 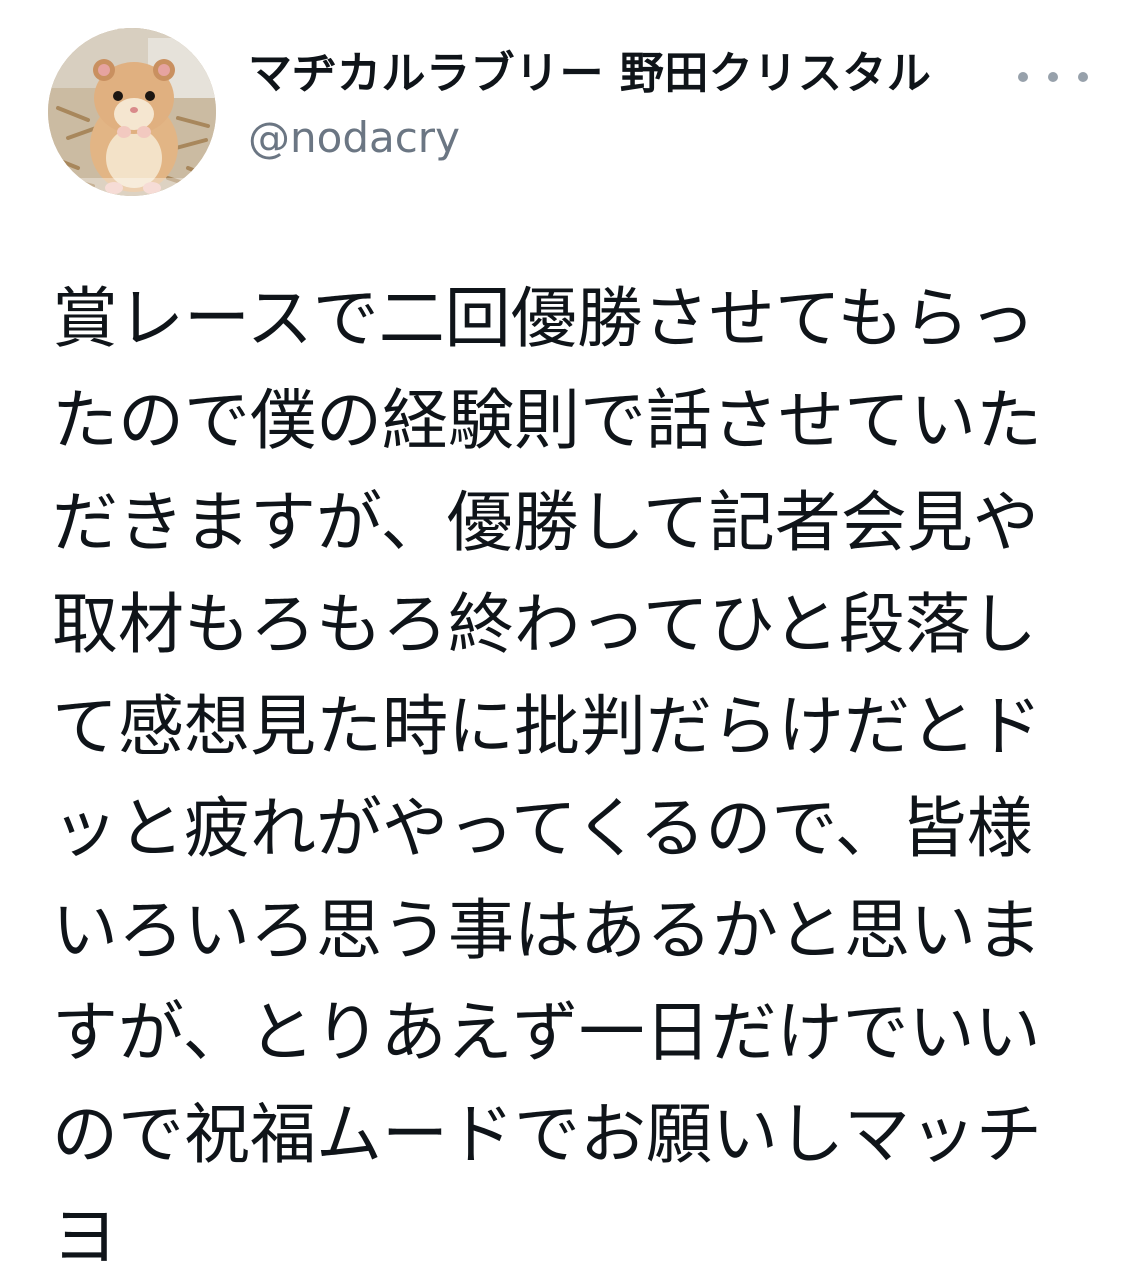 I want to click on more-horizontal-icon, so click(x=1053, y=77).